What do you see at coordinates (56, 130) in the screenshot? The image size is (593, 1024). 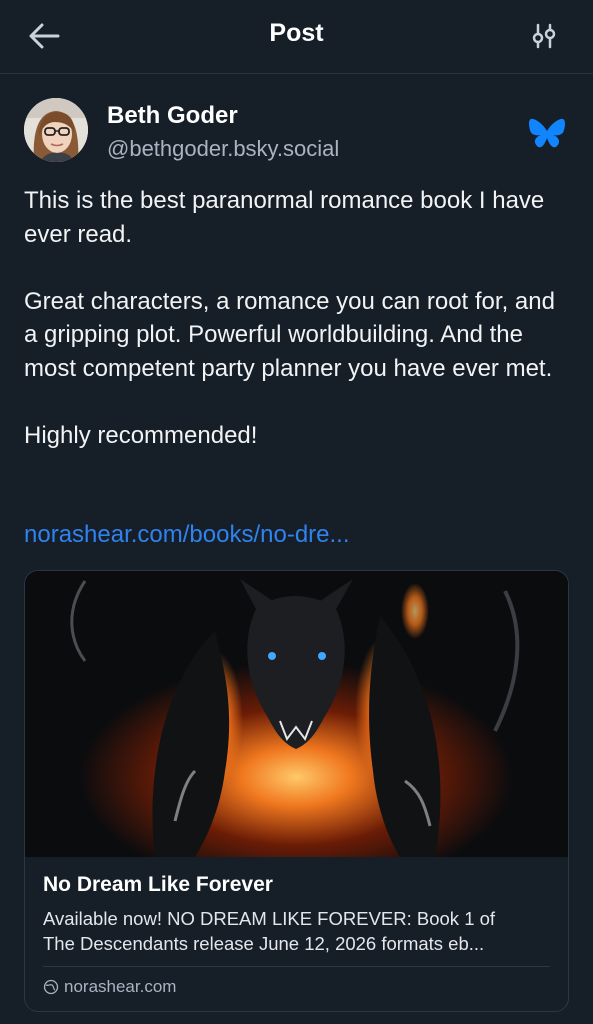 I see `avatar` at bounding box center [56, 130].